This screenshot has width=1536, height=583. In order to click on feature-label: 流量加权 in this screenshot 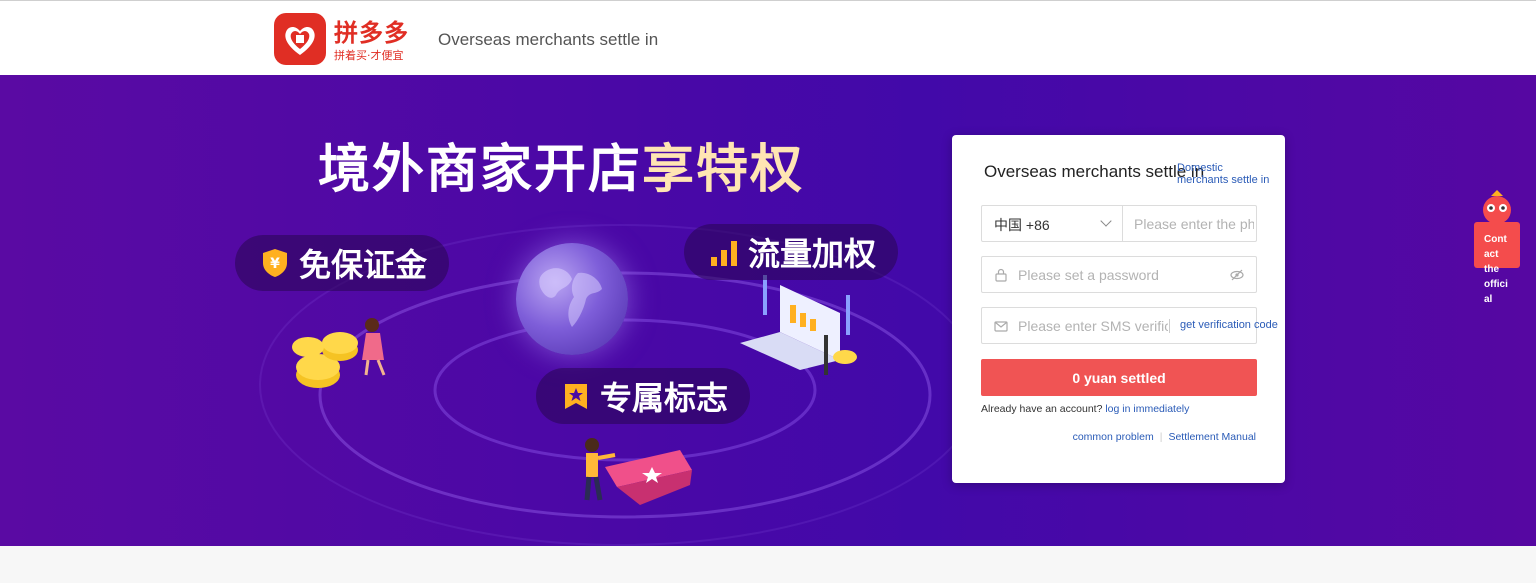, I will do `click(812, 254)`.